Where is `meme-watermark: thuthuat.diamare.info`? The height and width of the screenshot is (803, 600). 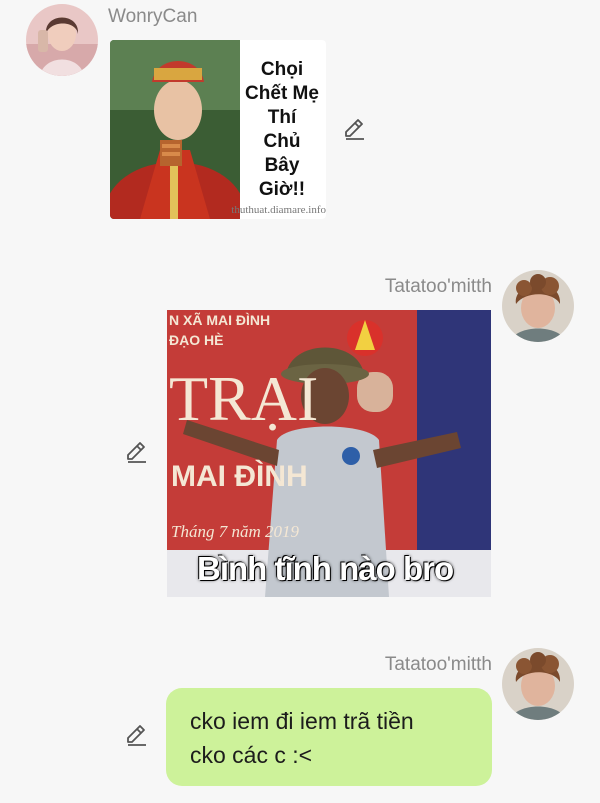 meme-watermark: thuthuat.diamare.info is located at coordinates (278, 210).